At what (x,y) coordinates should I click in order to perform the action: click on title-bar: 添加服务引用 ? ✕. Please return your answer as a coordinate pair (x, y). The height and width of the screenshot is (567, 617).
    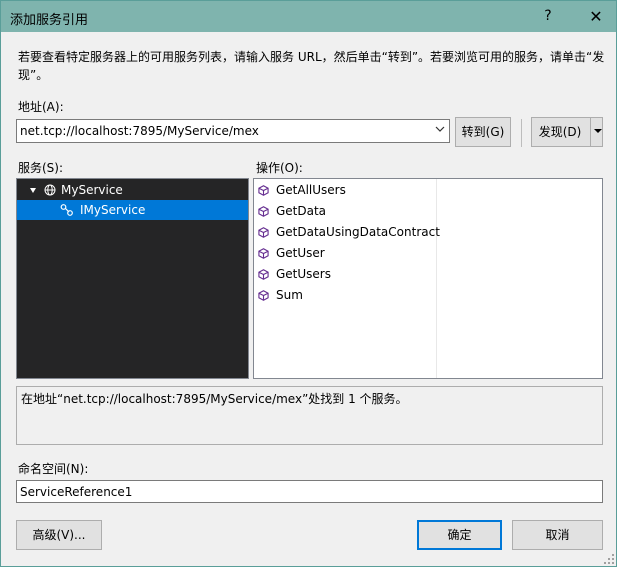
    Looking at the image, I should click on (308, 16).